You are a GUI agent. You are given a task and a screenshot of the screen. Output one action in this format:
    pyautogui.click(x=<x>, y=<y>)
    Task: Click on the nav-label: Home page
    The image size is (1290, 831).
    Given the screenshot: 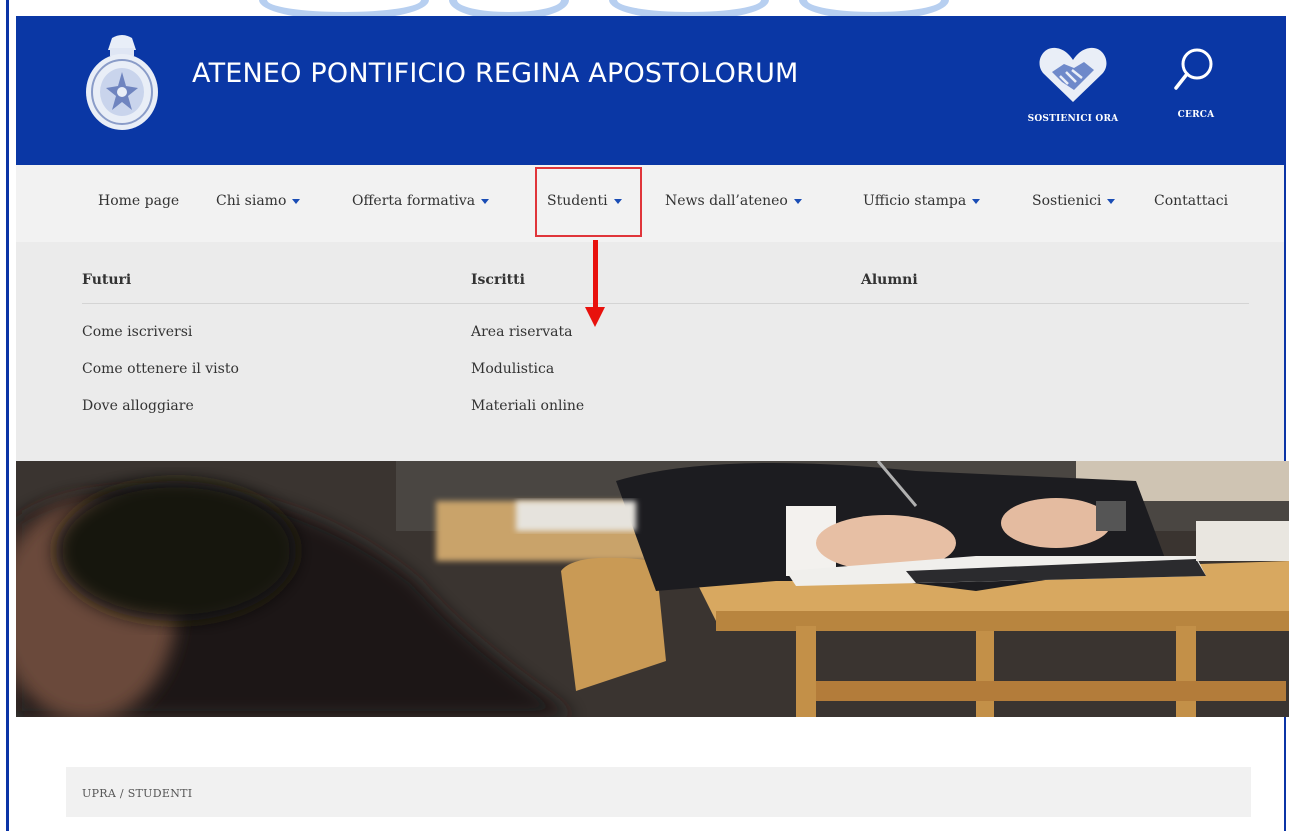 What is the action you would take?
    pyautogui.click(x=139, y=201)
    